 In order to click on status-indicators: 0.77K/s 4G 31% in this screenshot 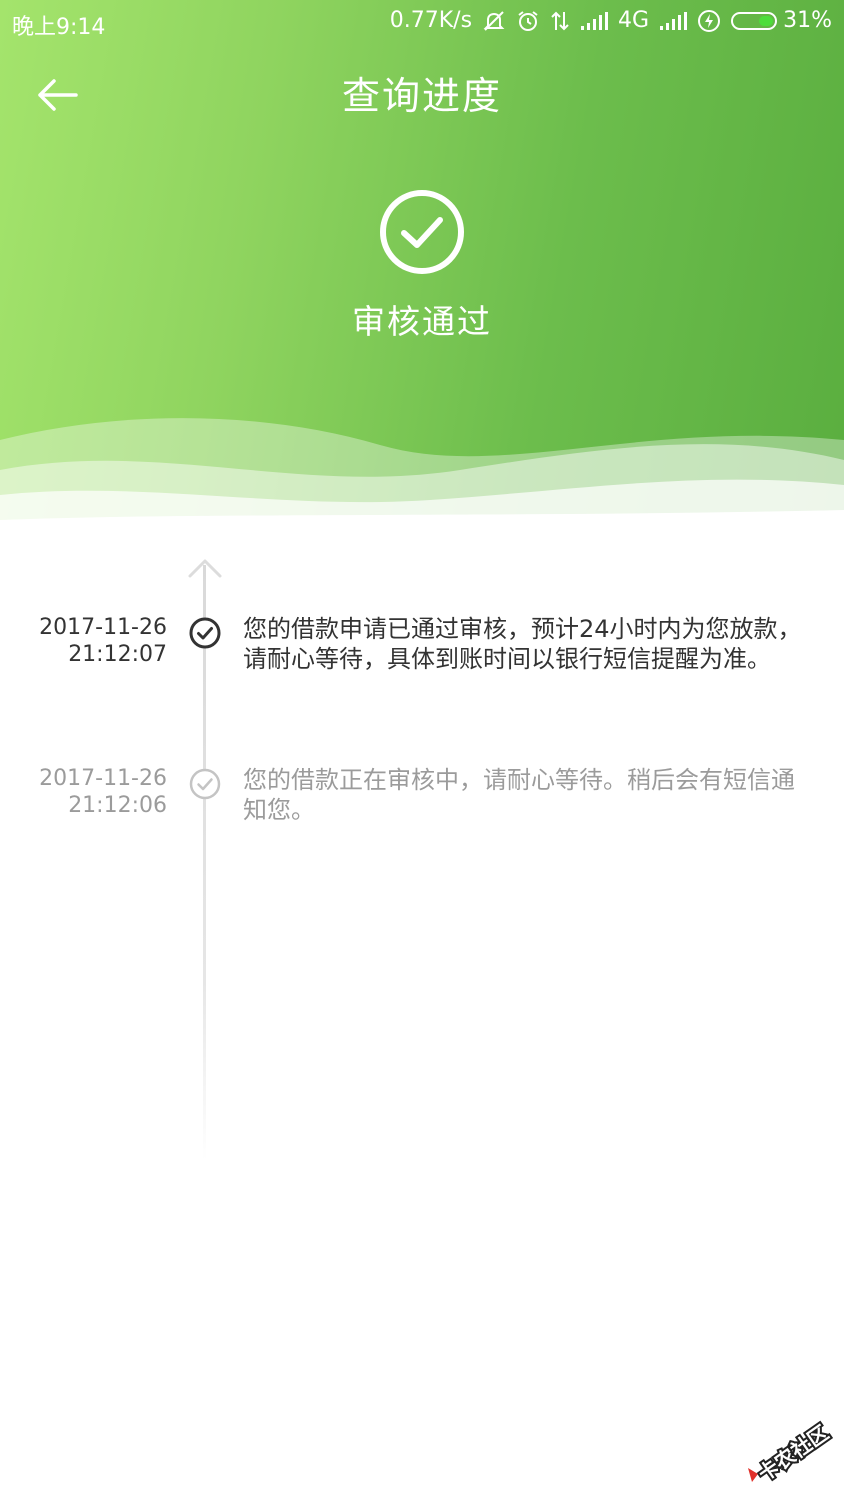, I will do `click(611, 20)`.